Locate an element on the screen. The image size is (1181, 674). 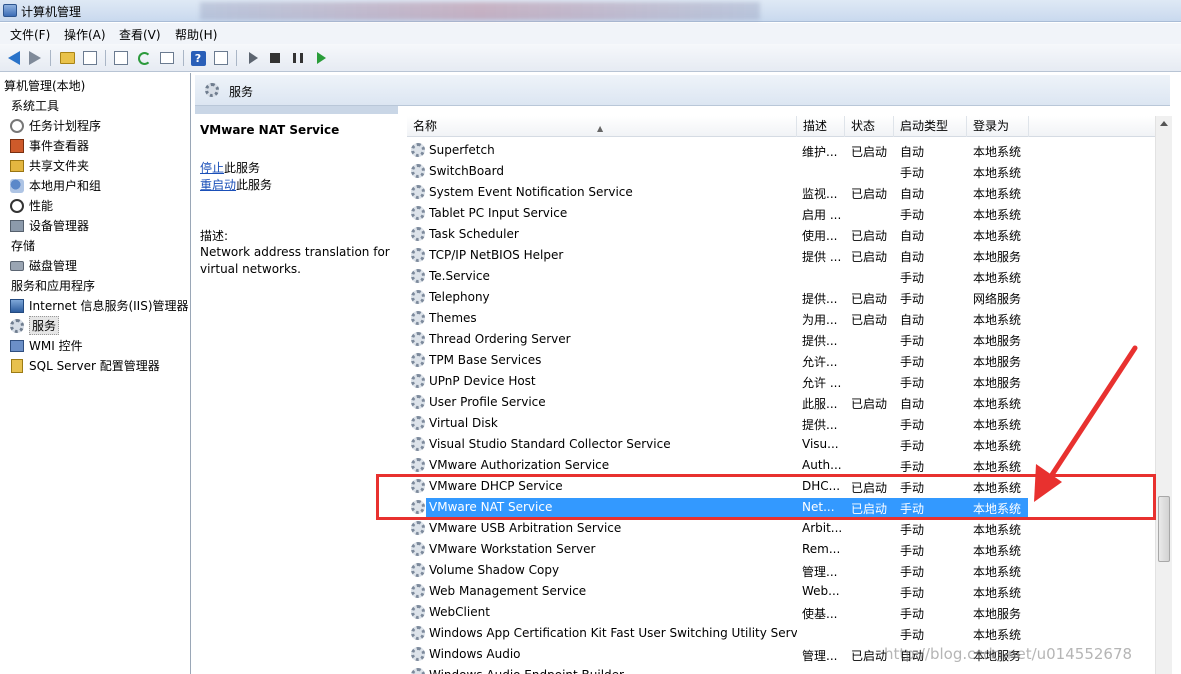
service-name: Visual Studio Standard Collector Service is located at coordinates (550, 444).